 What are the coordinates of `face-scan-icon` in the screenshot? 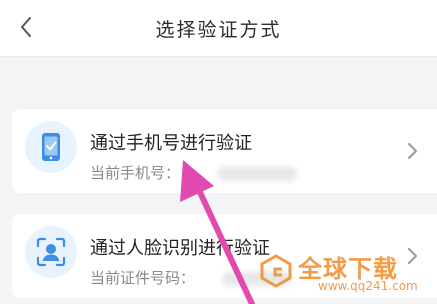 It's located at (51, 252).